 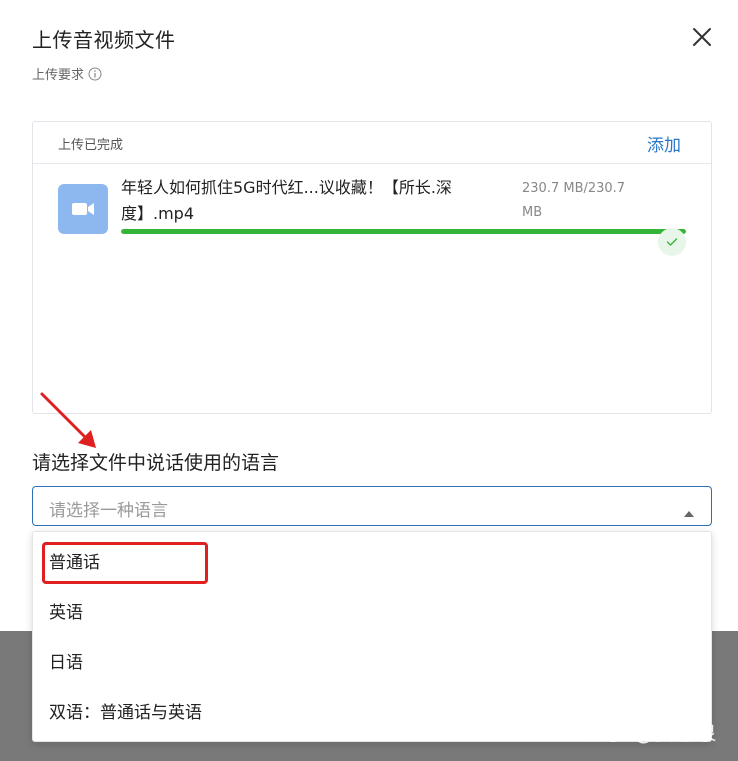 What do you see at coordinates (95, 74) in the screenshot?
I see `info-icon` at bounding box center [95, 74].